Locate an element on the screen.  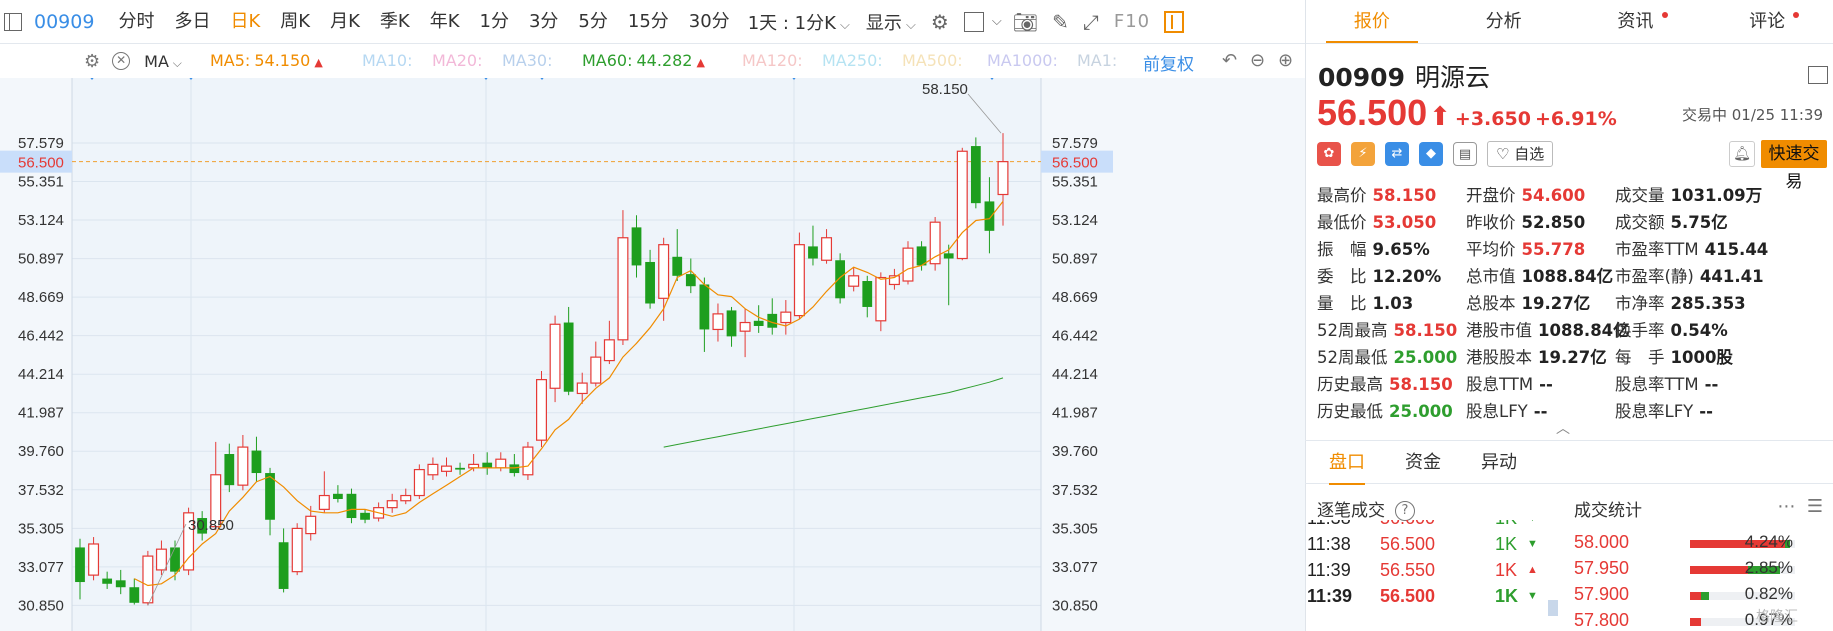
add-watchlist-button: ♡ 自选 is located at coordinates (1520, 154).